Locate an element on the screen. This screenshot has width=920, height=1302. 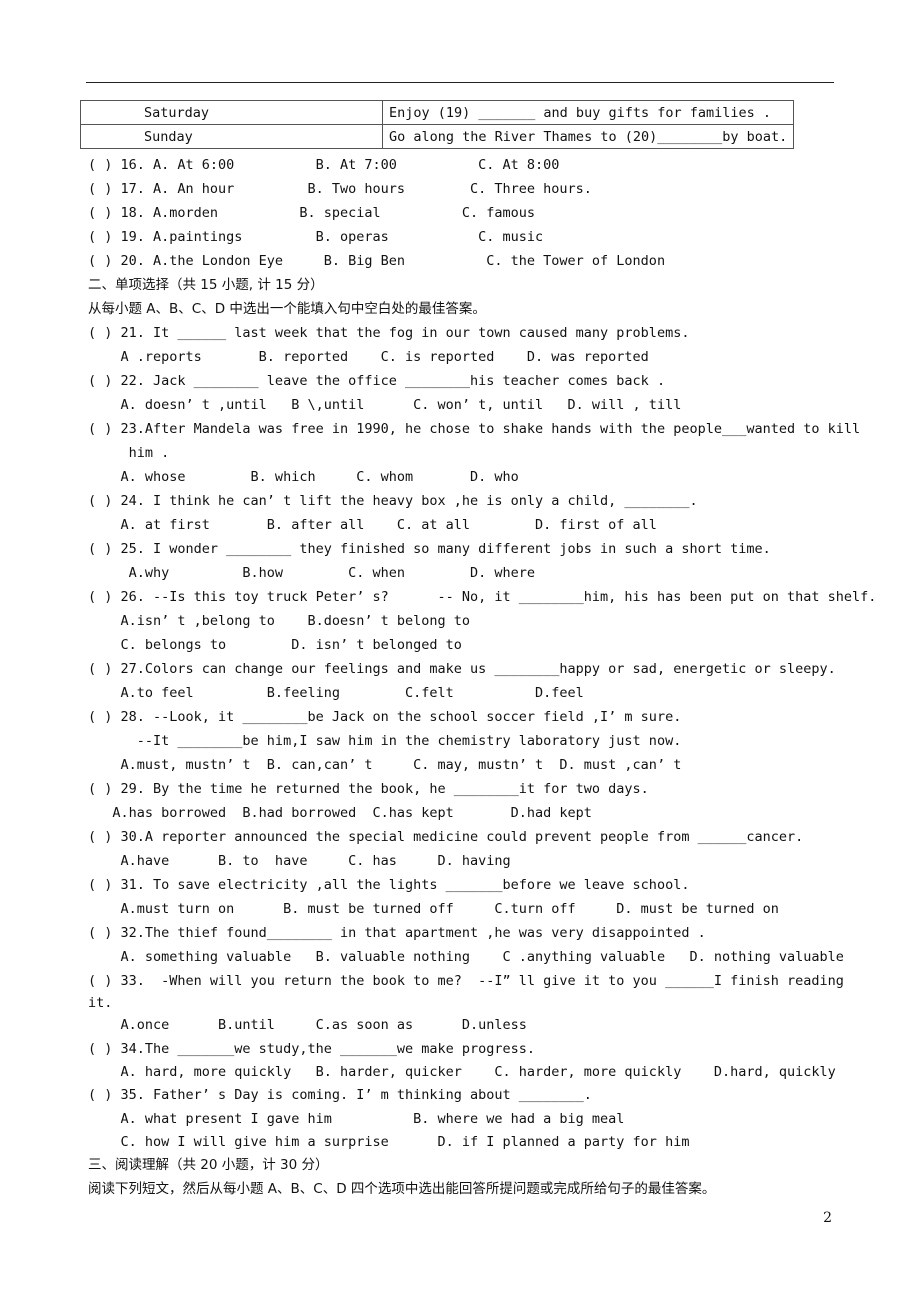
question-options: A. whose B. which C. whom D. who is located at coordinates (303, 477).